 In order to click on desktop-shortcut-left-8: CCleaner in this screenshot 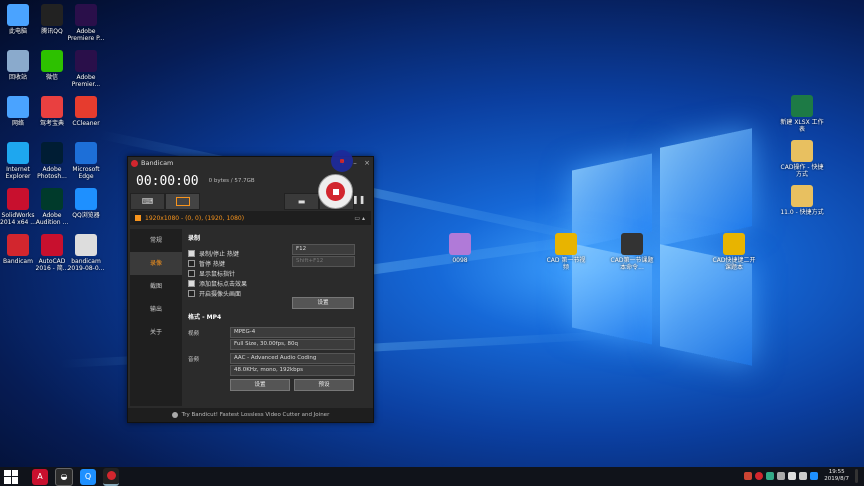, I will do `click(86, 111)`.